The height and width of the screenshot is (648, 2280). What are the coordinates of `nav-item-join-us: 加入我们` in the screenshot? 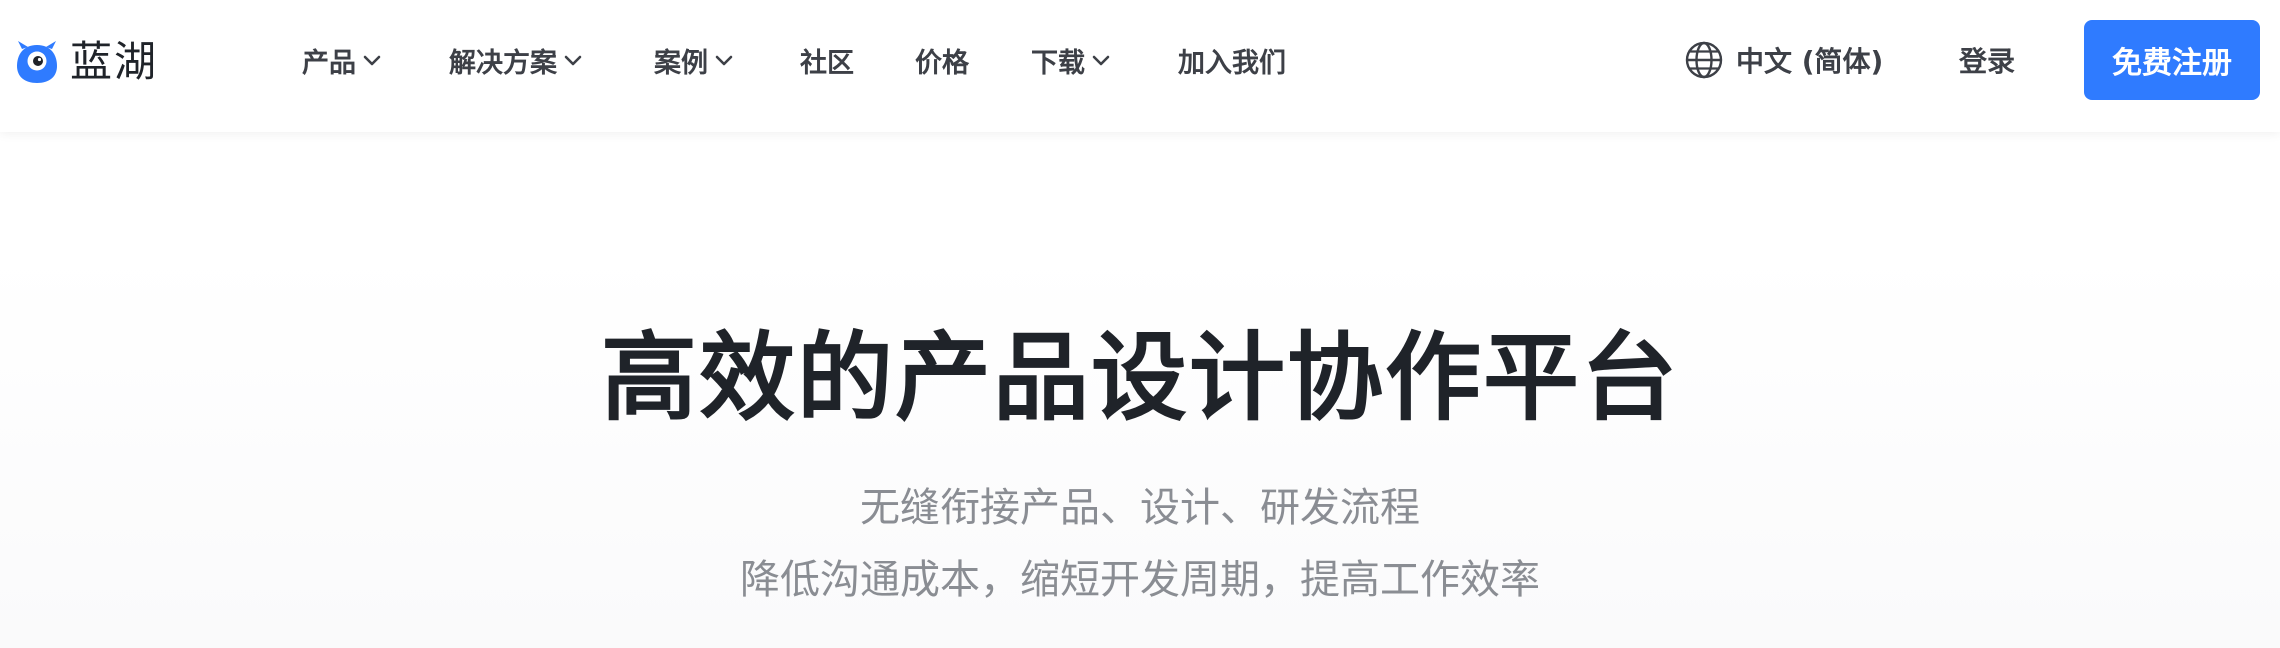 It's located at (1232, 60).